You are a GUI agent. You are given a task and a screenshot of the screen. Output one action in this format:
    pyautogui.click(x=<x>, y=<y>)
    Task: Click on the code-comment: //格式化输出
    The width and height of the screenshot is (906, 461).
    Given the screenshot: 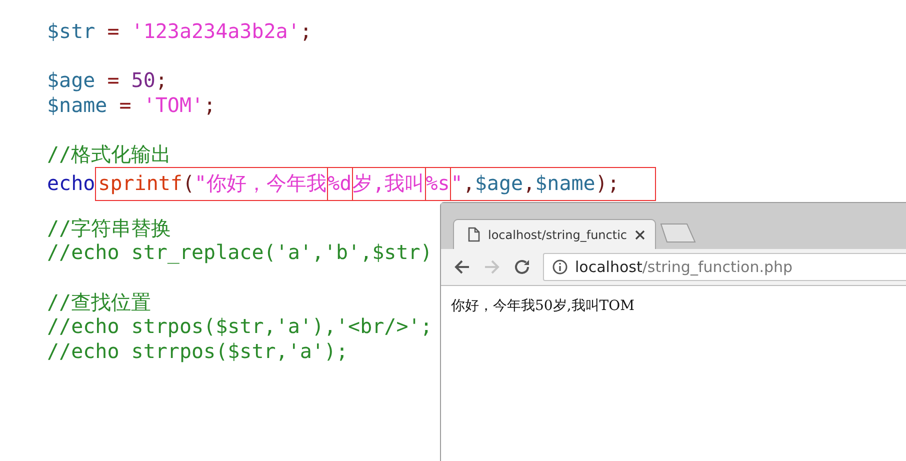 What is the action you would take?
    pyautogui.click(x=109, y=154)
    